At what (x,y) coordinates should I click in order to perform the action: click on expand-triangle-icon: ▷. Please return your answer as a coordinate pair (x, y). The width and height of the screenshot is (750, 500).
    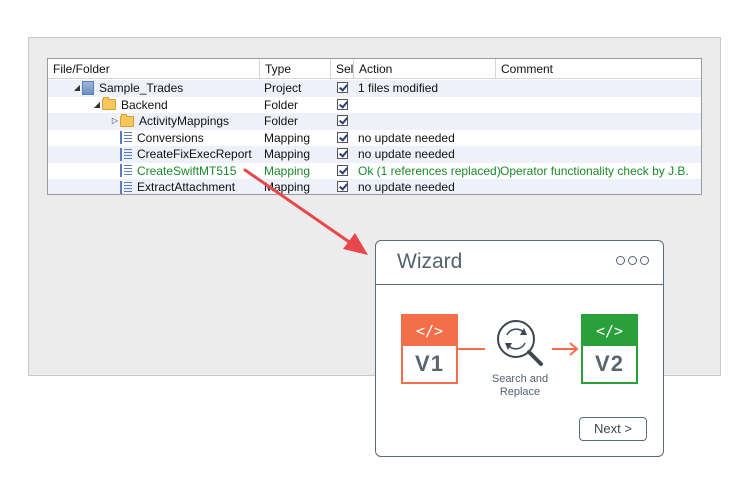
    Looking at the image, I should click on (115, 121).